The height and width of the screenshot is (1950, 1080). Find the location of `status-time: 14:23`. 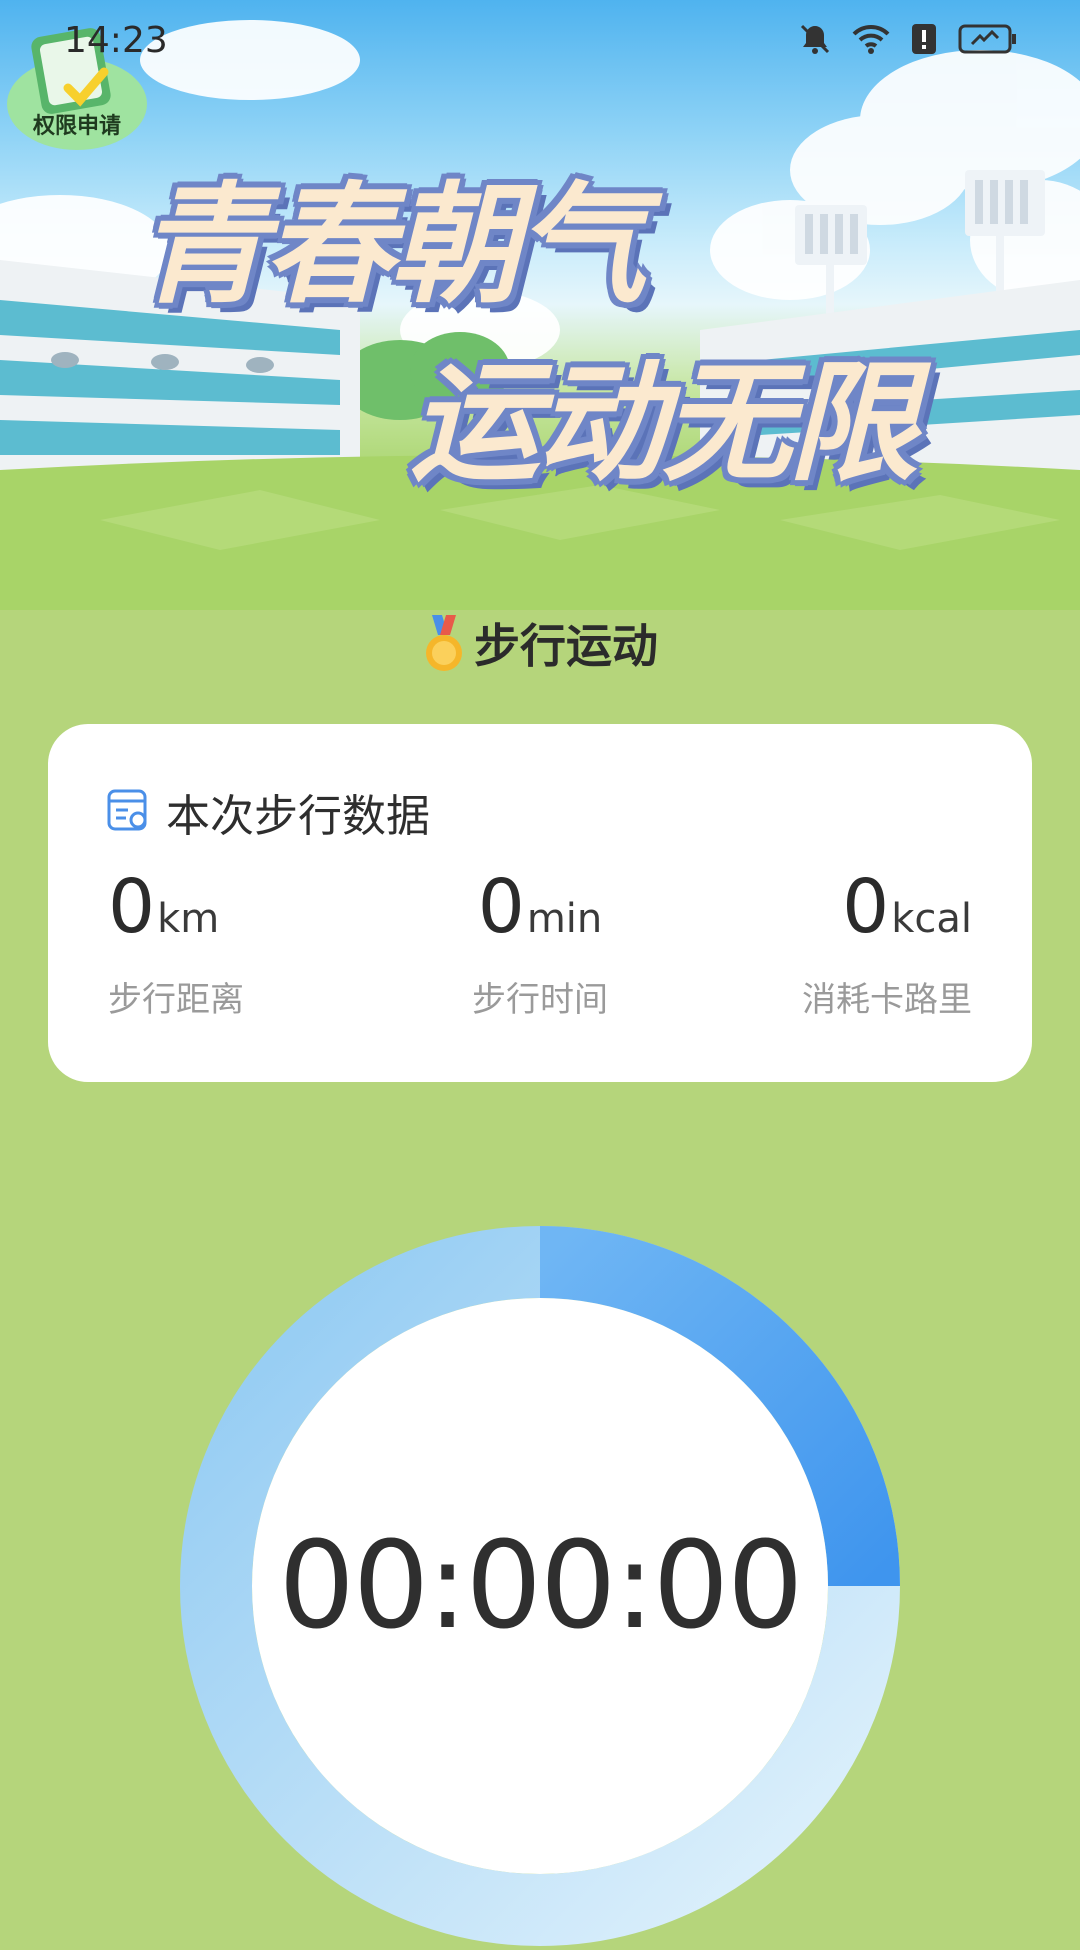

status-time: 14:23 is located at coordinates (116, 40).